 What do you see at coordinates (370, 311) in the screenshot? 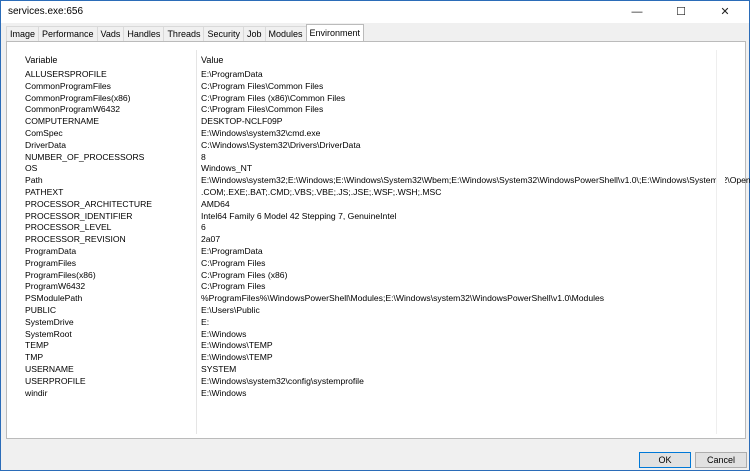
I see `table-row: PUBLIC E:\Users\Public` at bounding box center [370, 311].